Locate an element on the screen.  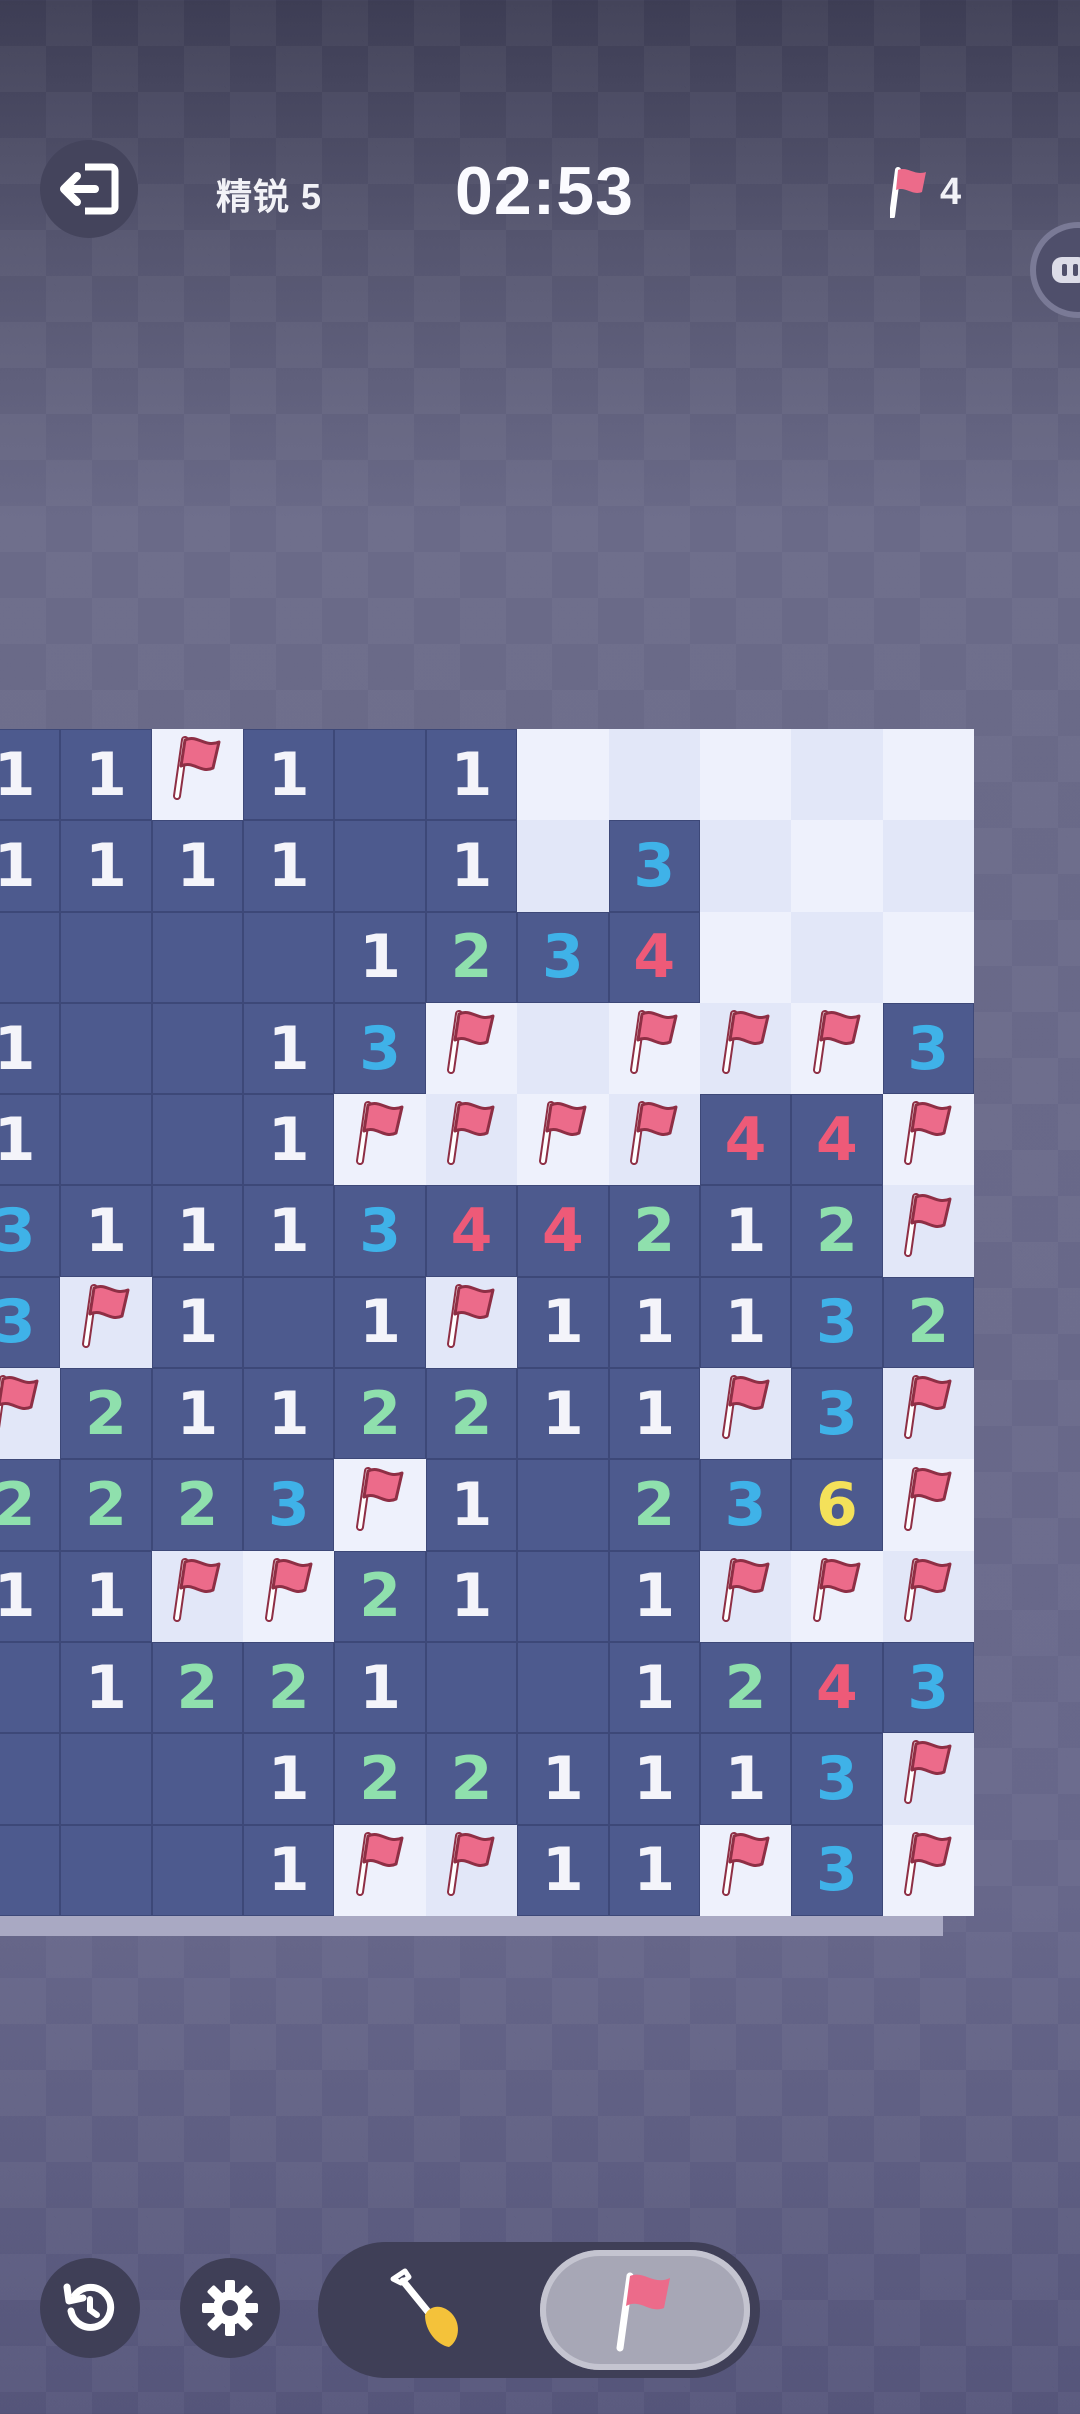
exit-button is located at coordinates (89, 189).